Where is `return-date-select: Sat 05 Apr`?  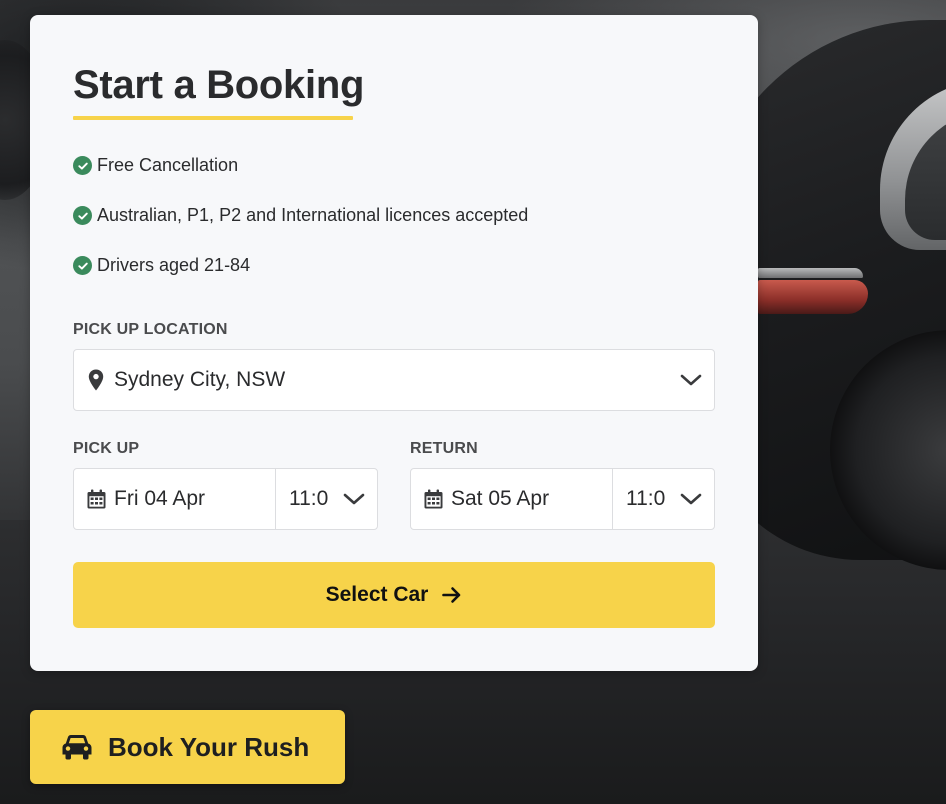 return-date-select: Sat 05 Apr is located at coordinates (512, 499).